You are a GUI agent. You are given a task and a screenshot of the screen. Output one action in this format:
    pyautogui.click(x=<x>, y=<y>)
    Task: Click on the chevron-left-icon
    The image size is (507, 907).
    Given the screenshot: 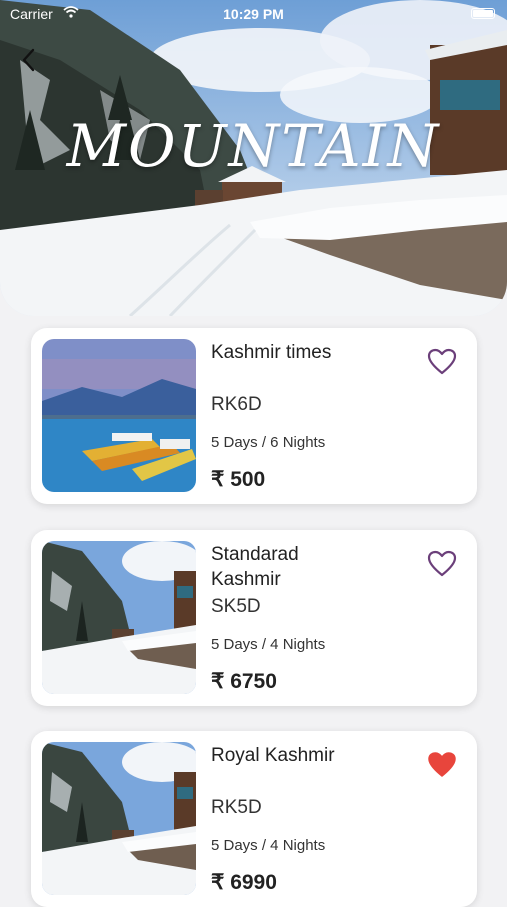 What is the action you would take?
    pyautogui.click(x=28, y=60)
    